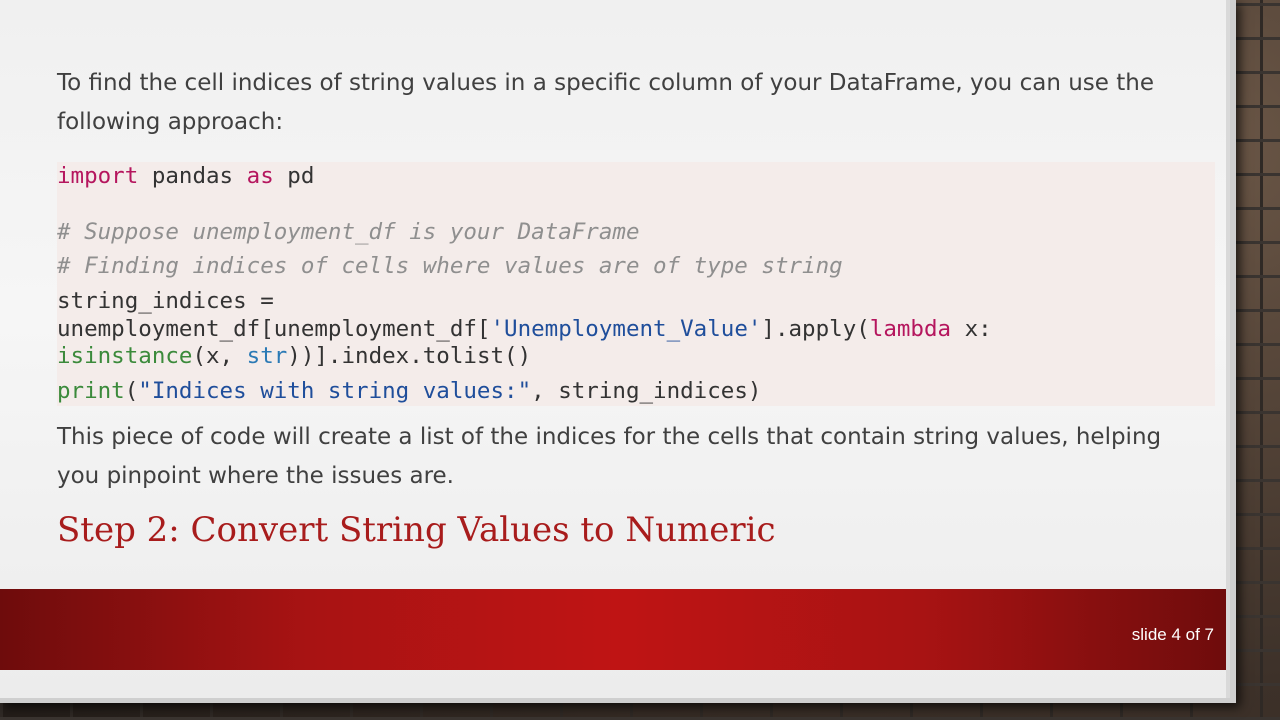 Image resolution: width=1280 pixels, height=720 pixels. What do you see at coordinates (125, 356) in the screenshot?
I see `code-builtin: isinstance` at bounding box center [125, 356].